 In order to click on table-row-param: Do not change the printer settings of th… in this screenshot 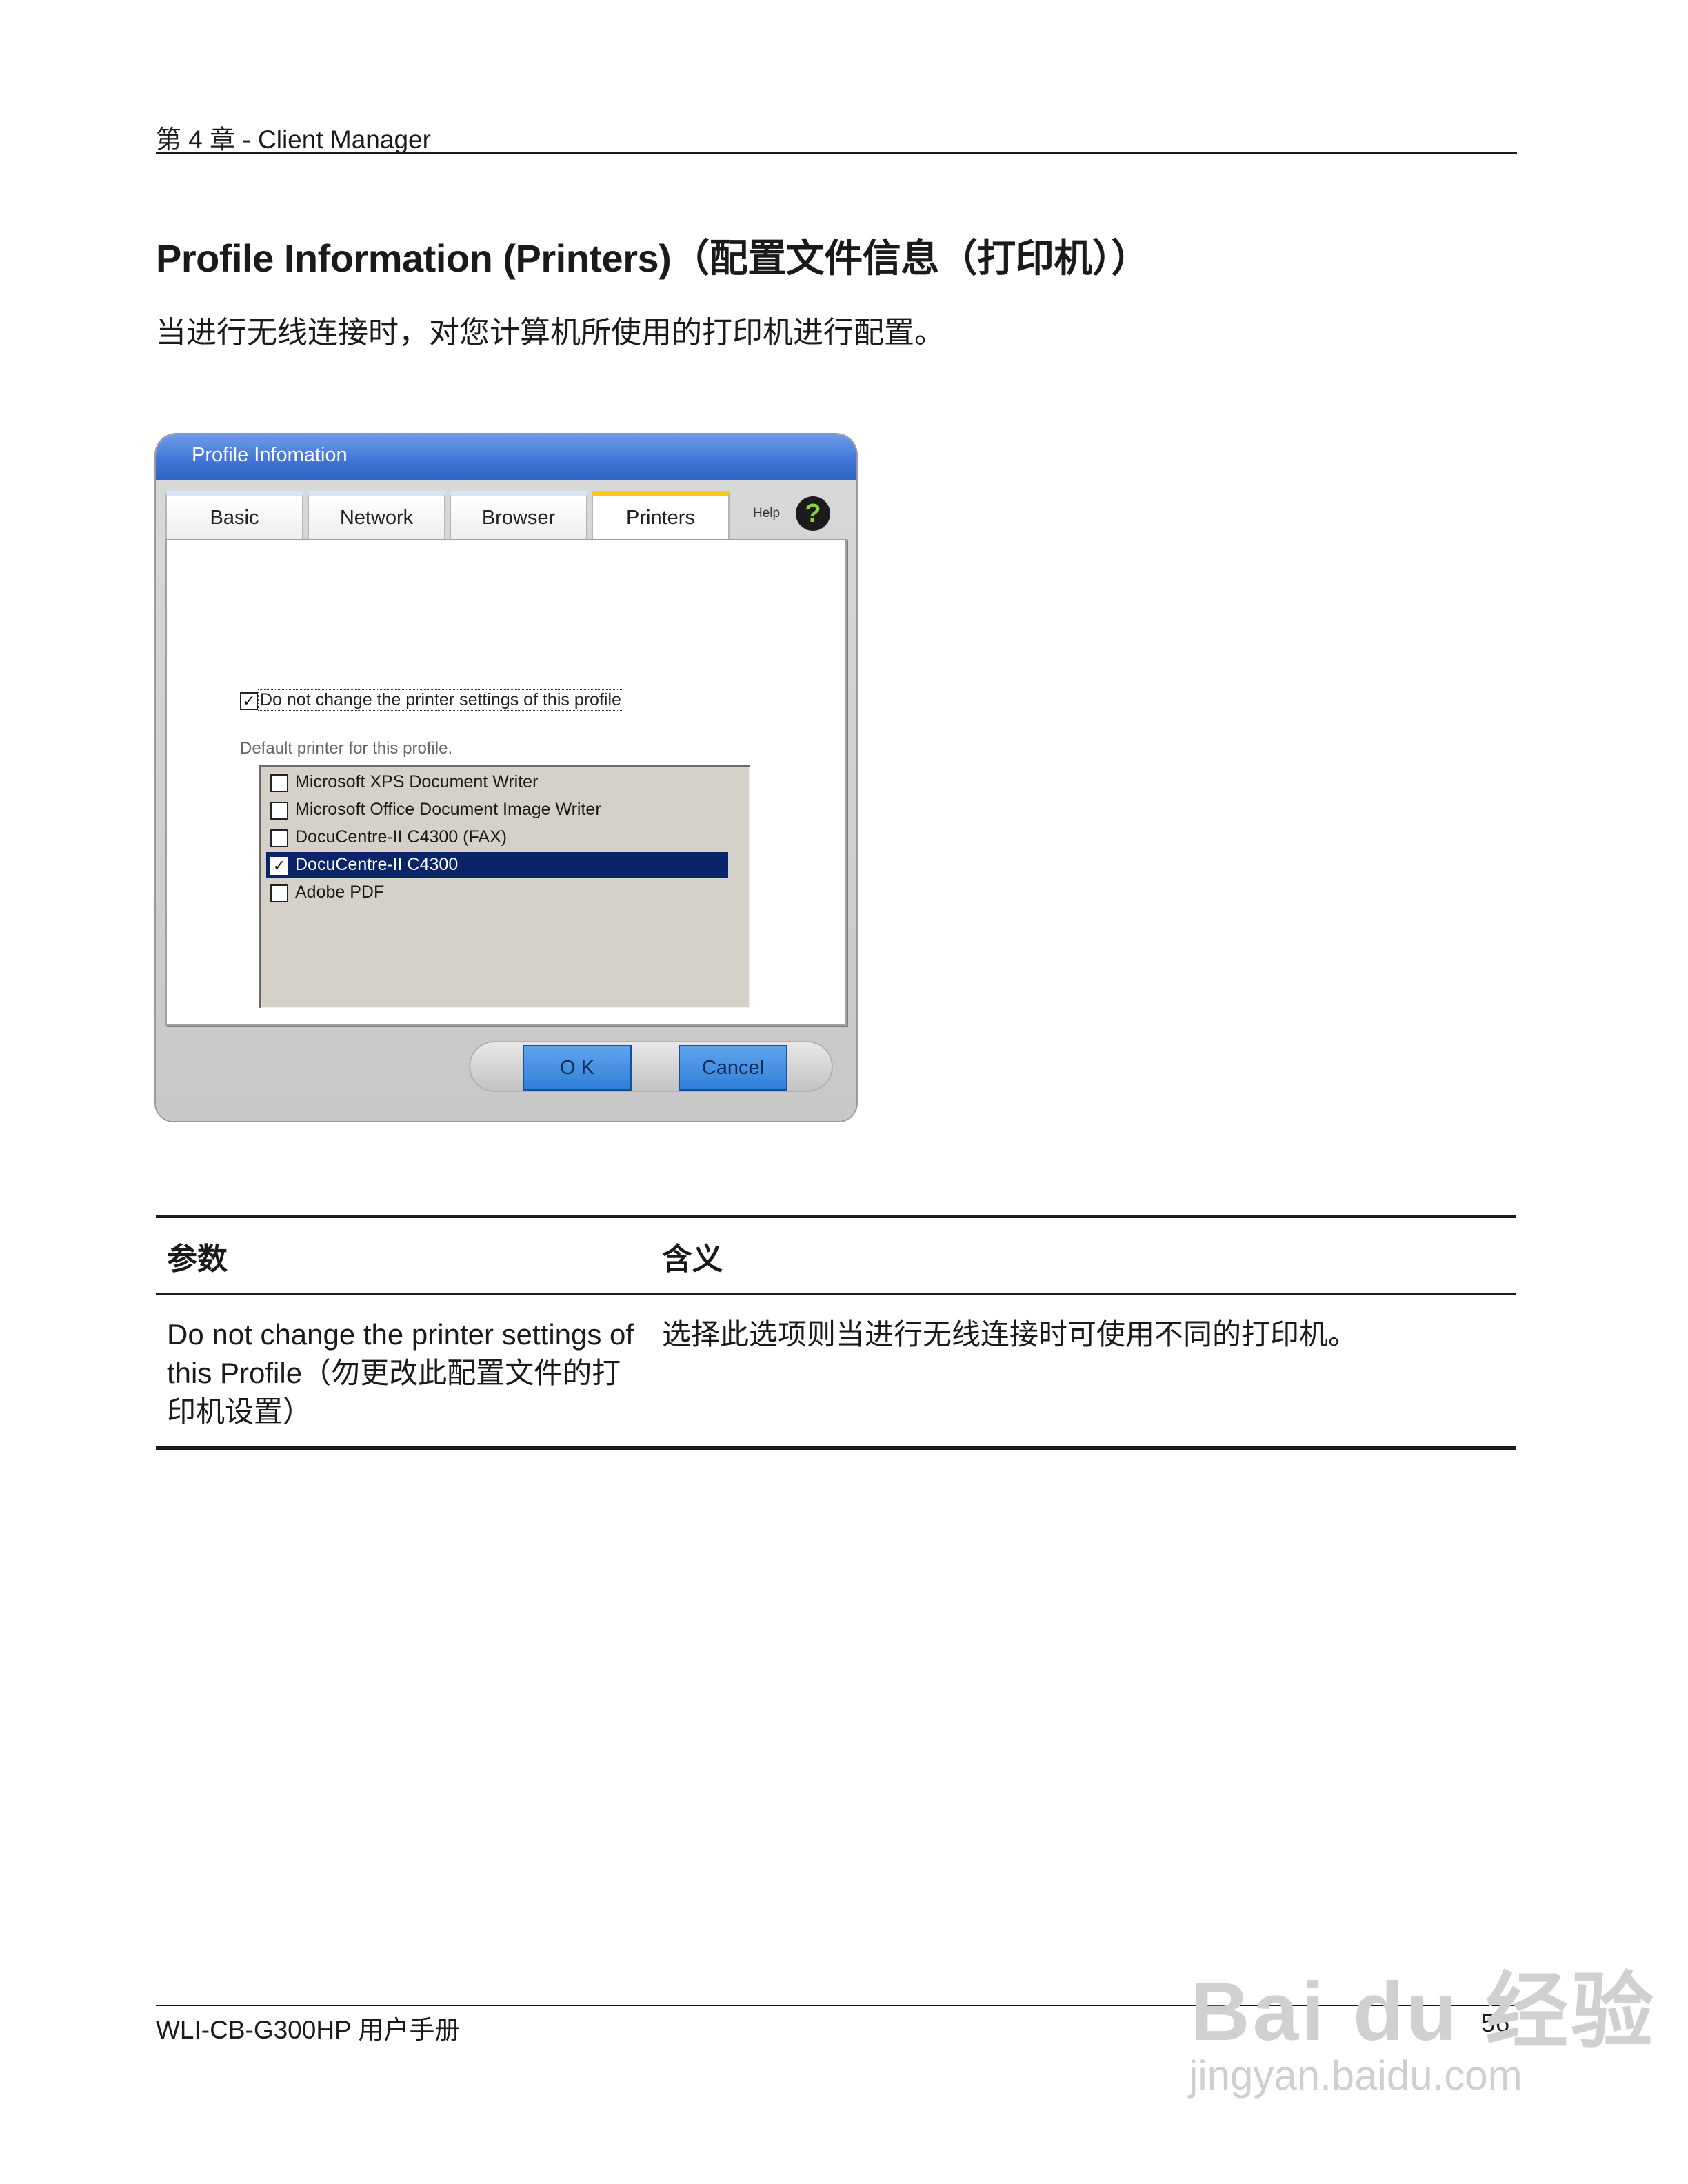, I will do `click(401, 1373)`.